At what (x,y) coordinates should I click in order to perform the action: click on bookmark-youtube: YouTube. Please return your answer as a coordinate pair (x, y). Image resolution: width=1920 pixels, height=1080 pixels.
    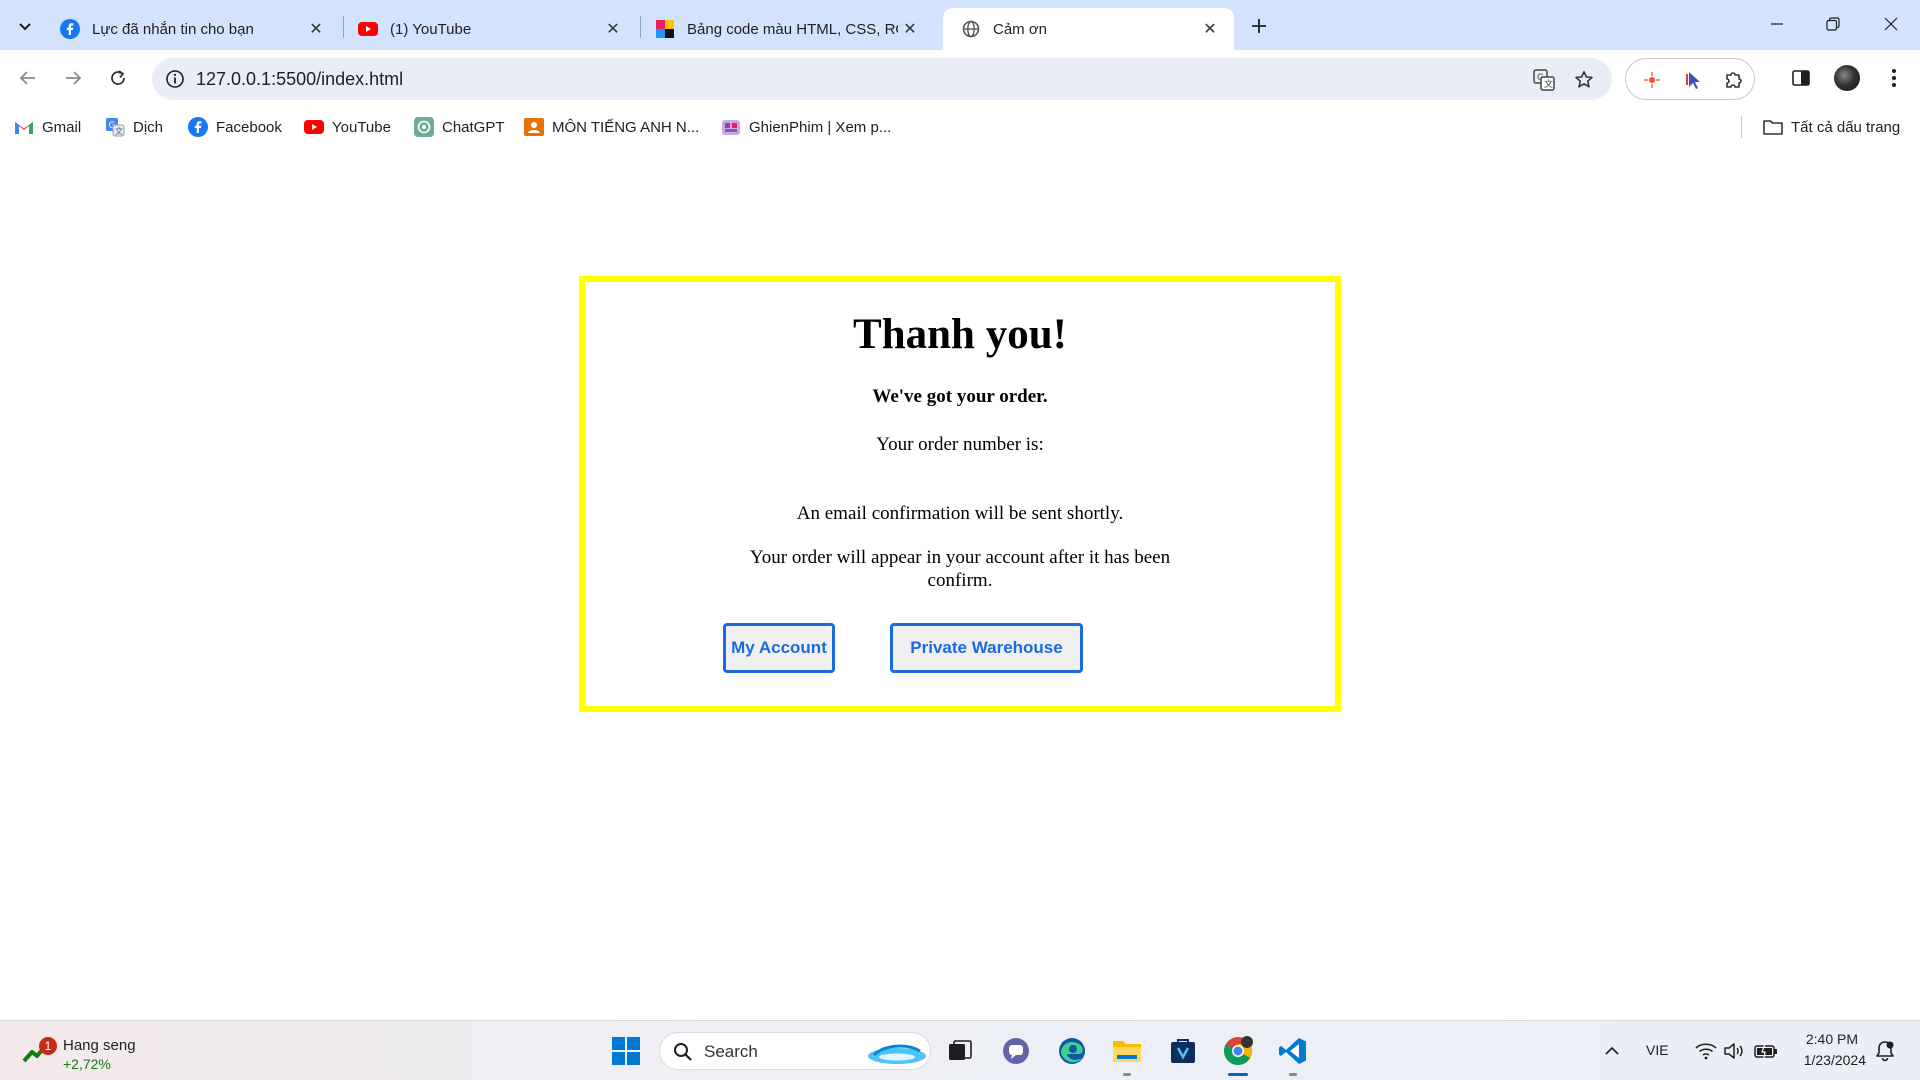
    Looking at the image, I should click on (347, 127).